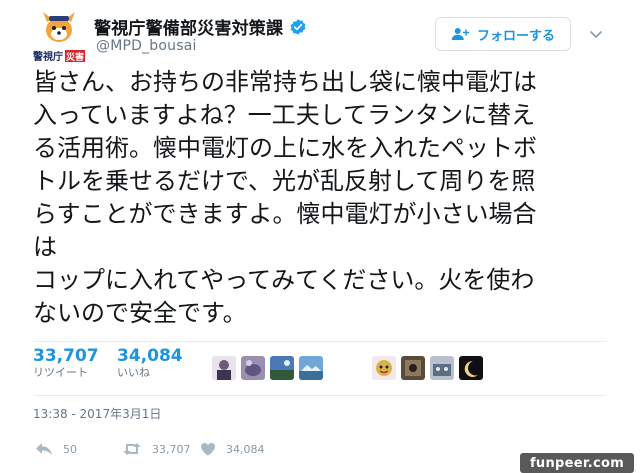  I want to click on add-user-icon, so click(460, 34).